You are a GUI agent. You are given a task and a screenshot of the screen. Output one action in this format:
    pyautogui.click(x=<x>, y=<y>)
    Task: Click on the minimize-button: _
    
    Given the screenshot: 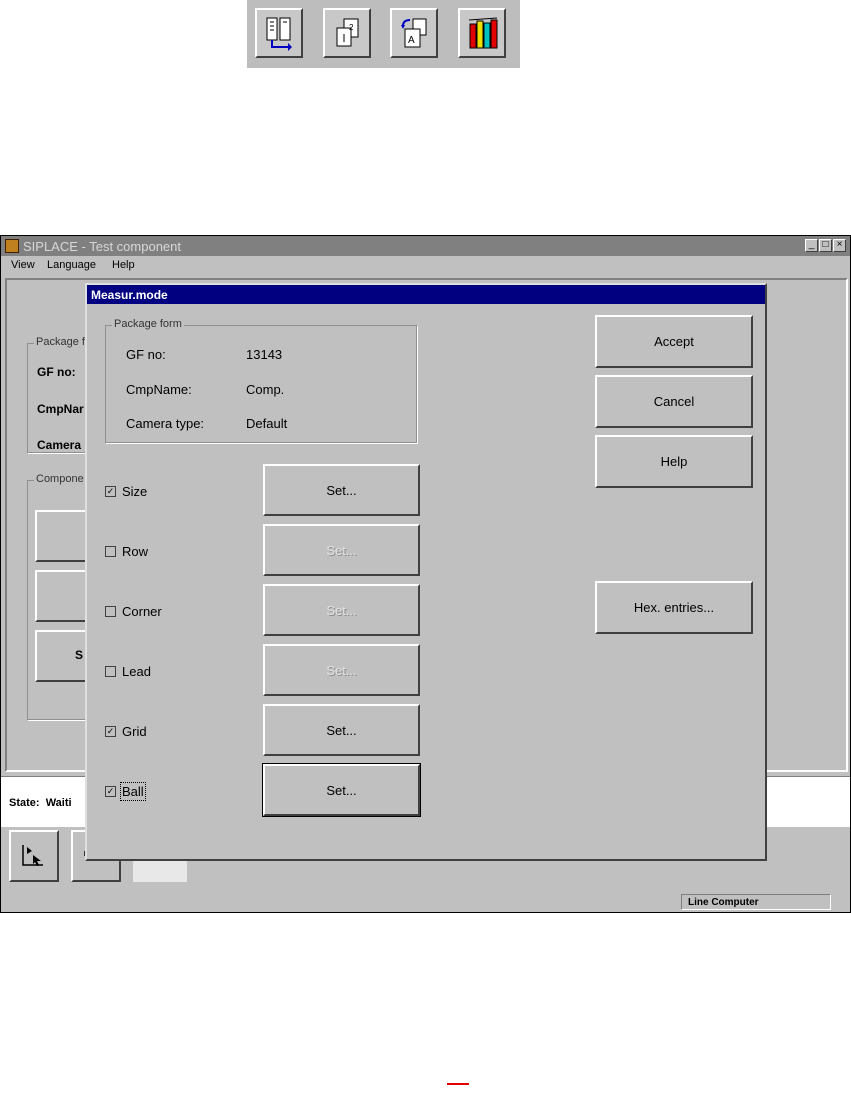 What is the action you would take?
    pyautogui.click(x=811, y=245)
    